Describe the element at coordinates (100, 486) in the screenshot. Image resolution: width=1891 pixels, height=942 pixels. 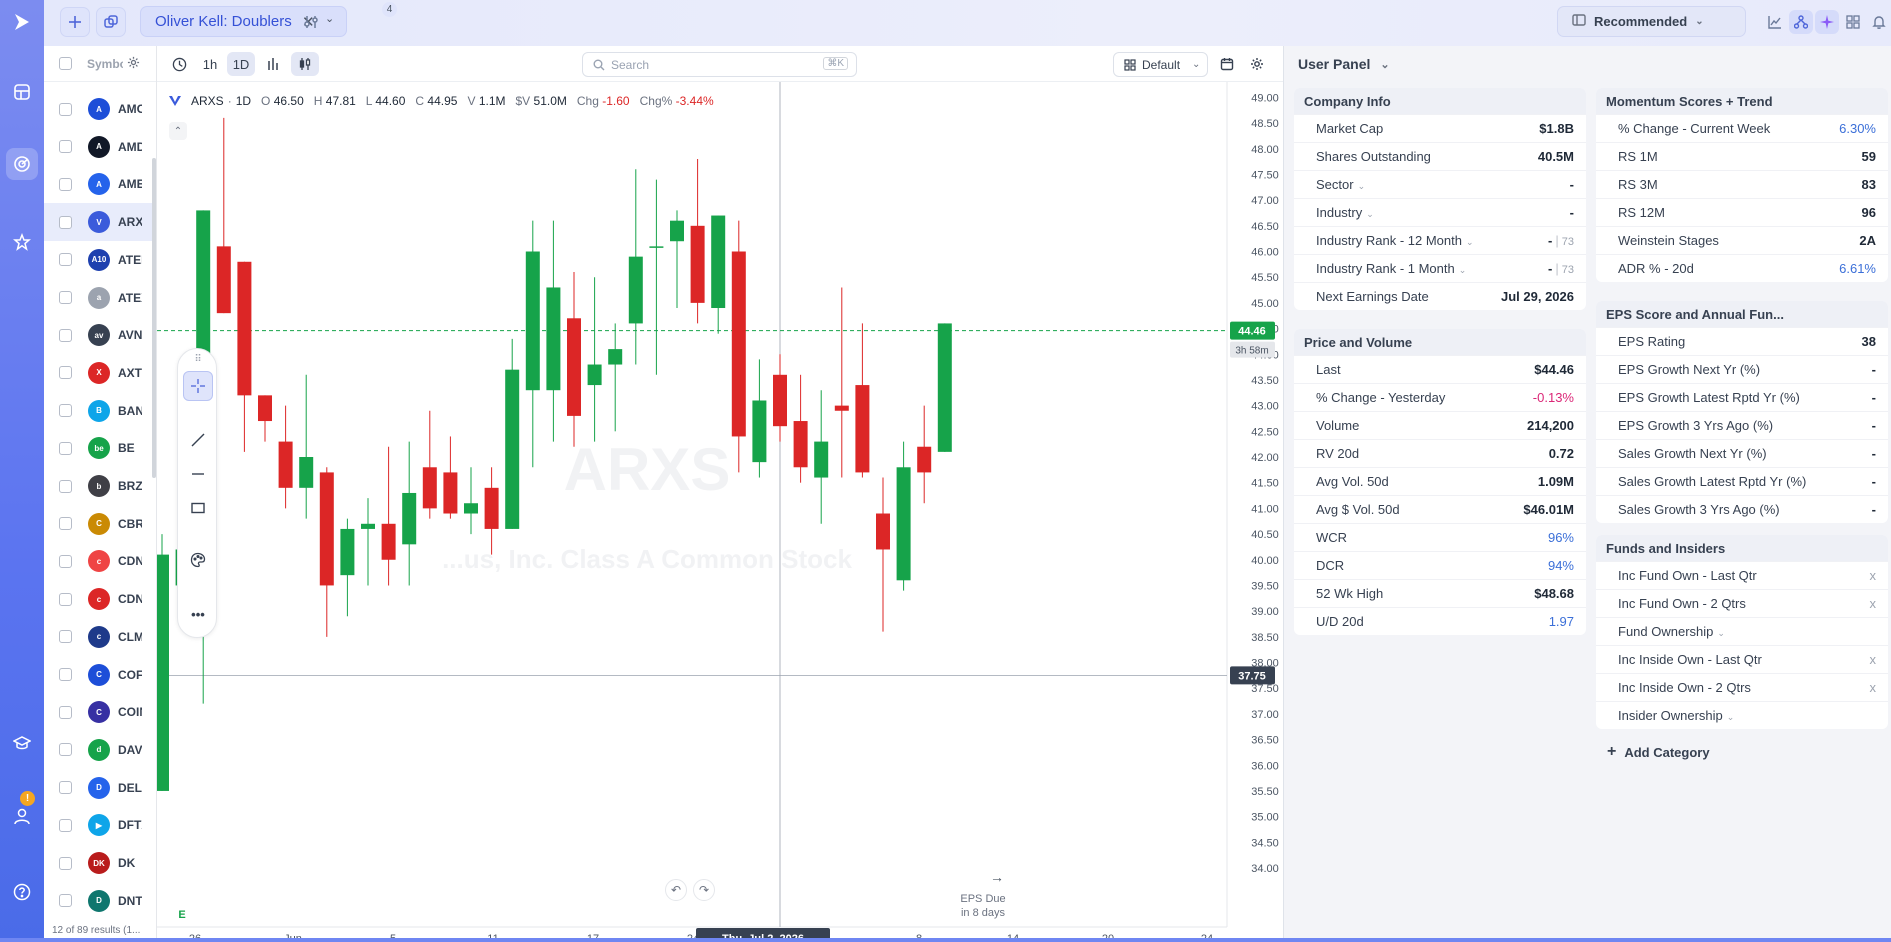
I see `watchlist-row: b BRZE` at that location.